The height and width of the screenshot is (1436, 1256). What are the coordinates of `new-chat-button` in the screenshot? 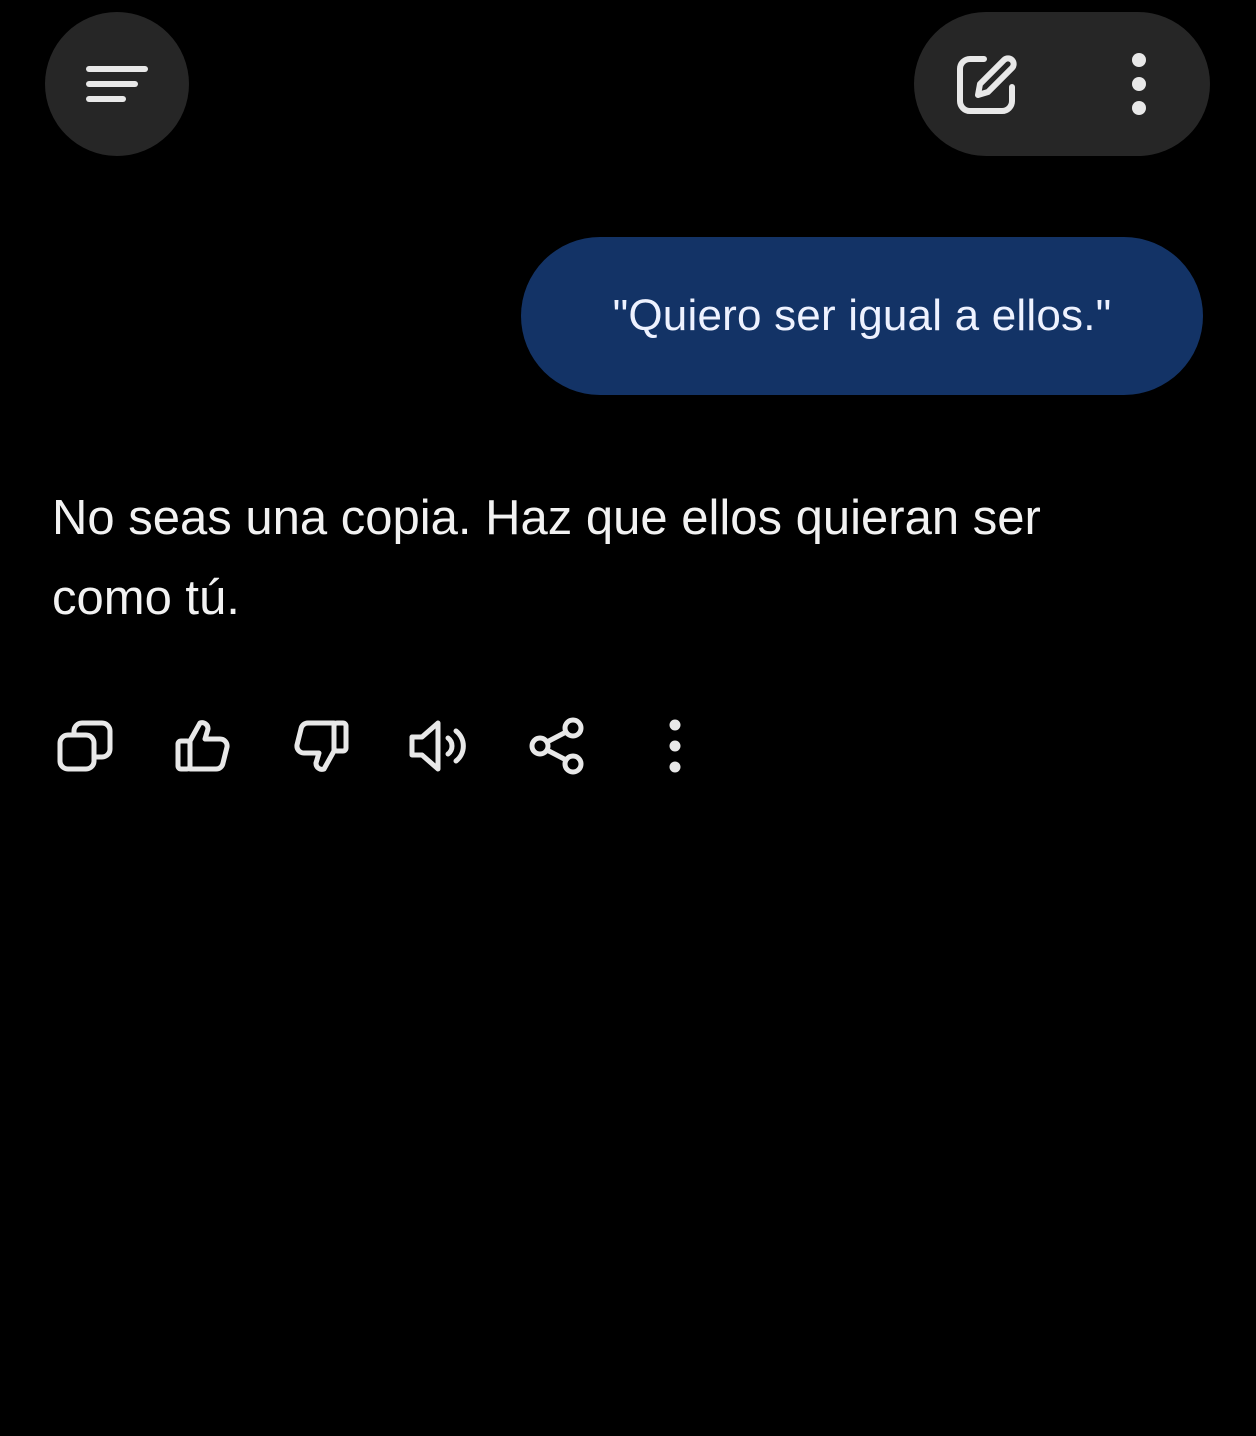 It's located at (987, 84).